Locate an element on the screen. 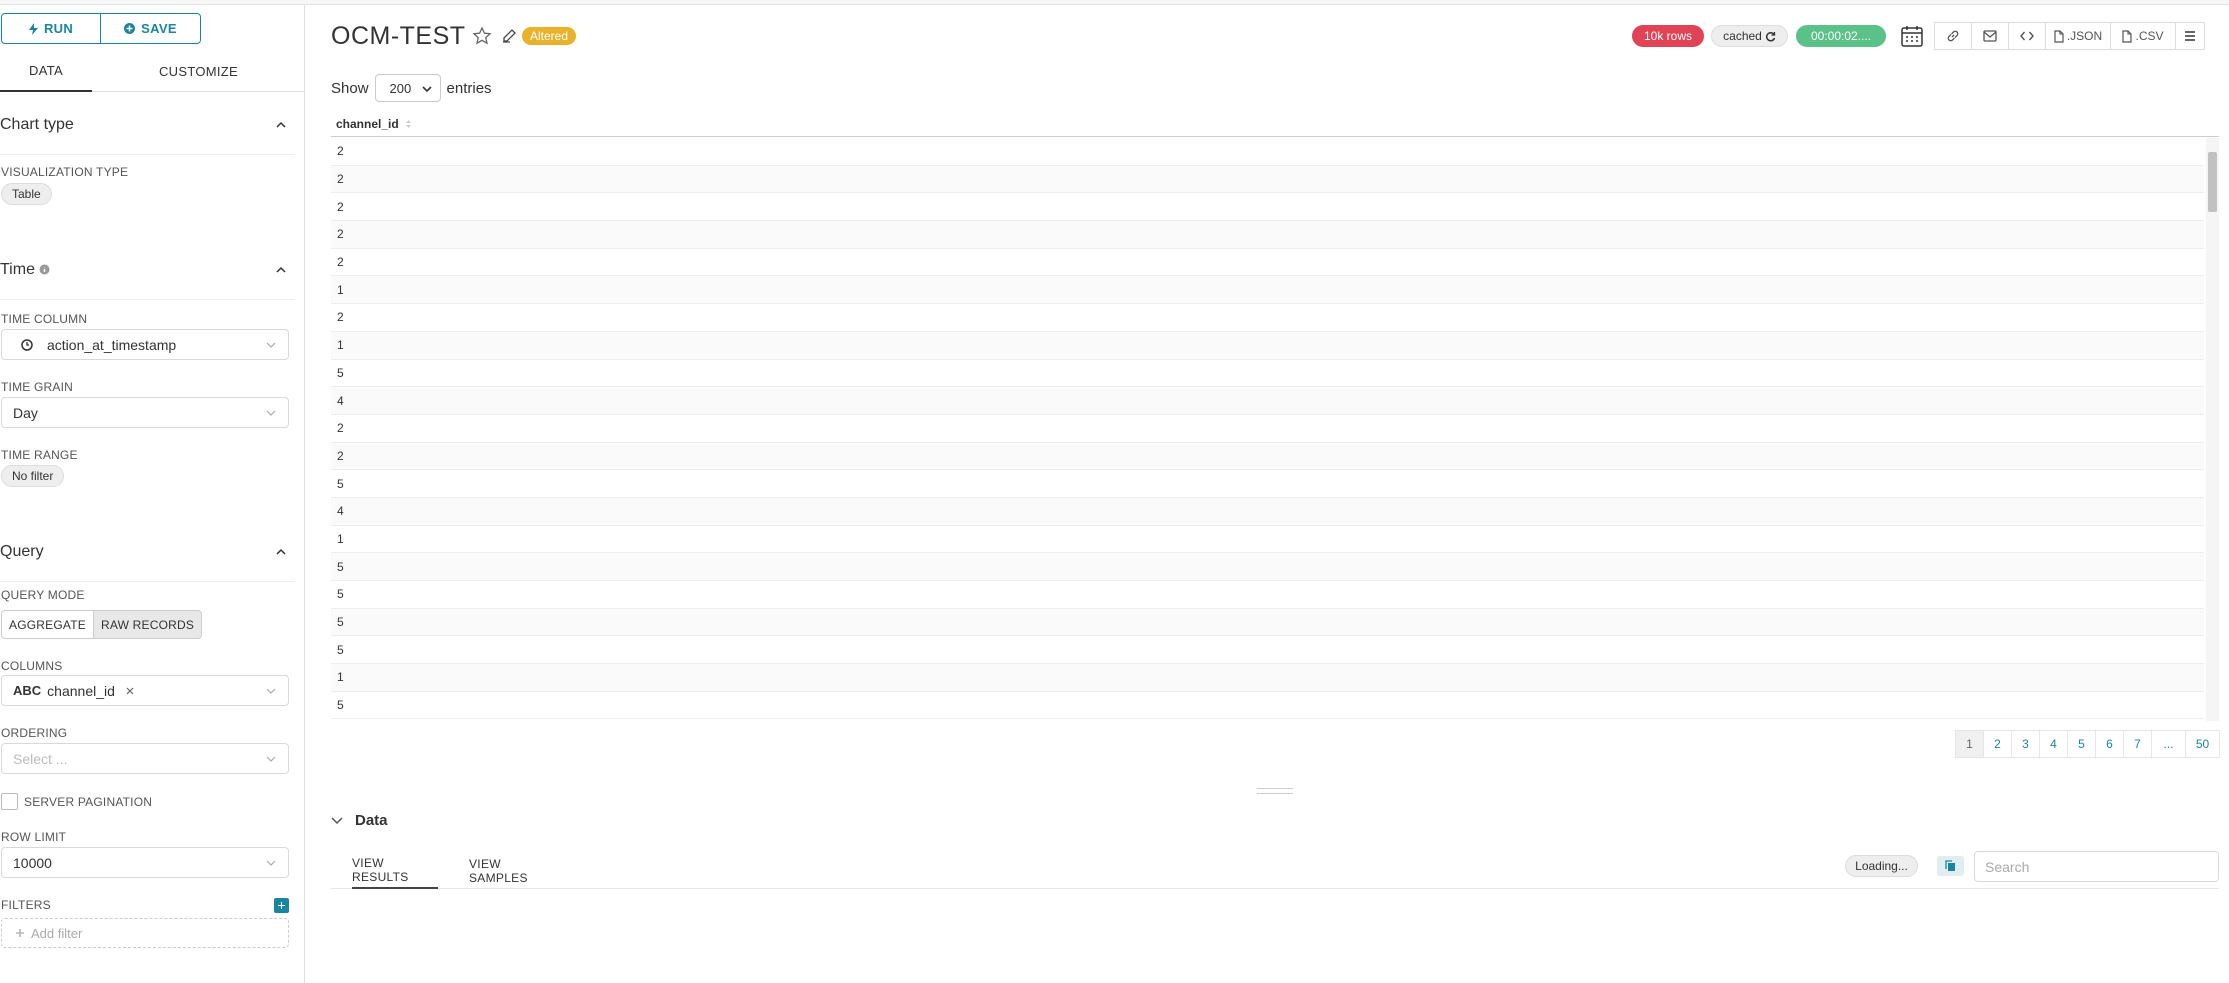  tab-view-samples: VIEW SAMPLES is located at coordinates (516, 871).